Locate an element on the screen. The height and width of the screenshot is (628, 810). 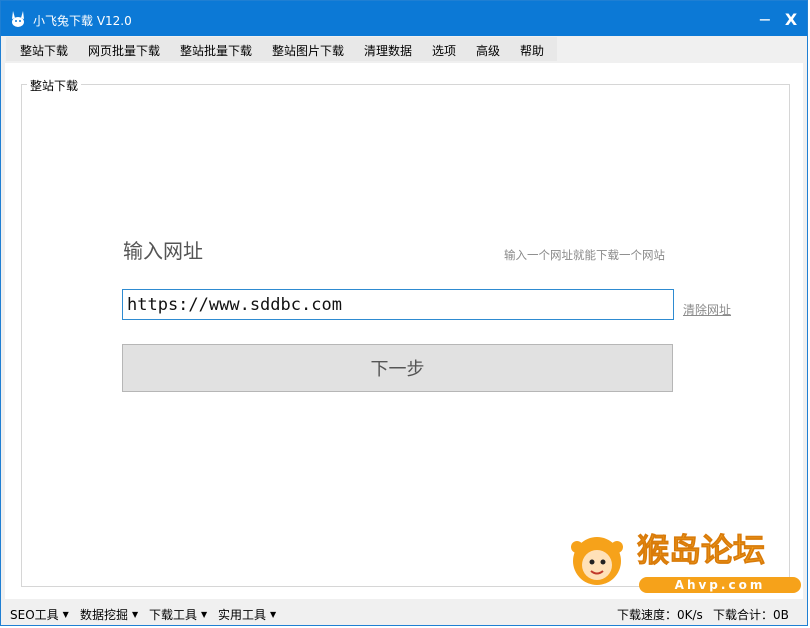
menu-bar: 整站下载 网页批量下载 整站批量下载 整站图片下载 清理数据 选项 高级 帮助 is located at coordinates (281, 49).